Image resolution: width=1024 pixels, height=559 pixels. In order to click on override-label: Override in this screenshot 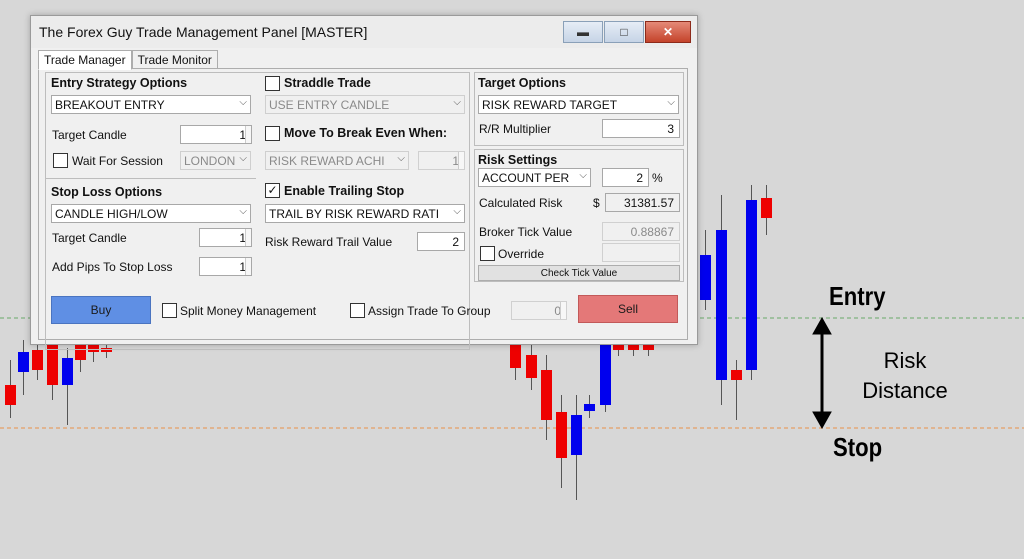, I will do `click(521, 254)`.